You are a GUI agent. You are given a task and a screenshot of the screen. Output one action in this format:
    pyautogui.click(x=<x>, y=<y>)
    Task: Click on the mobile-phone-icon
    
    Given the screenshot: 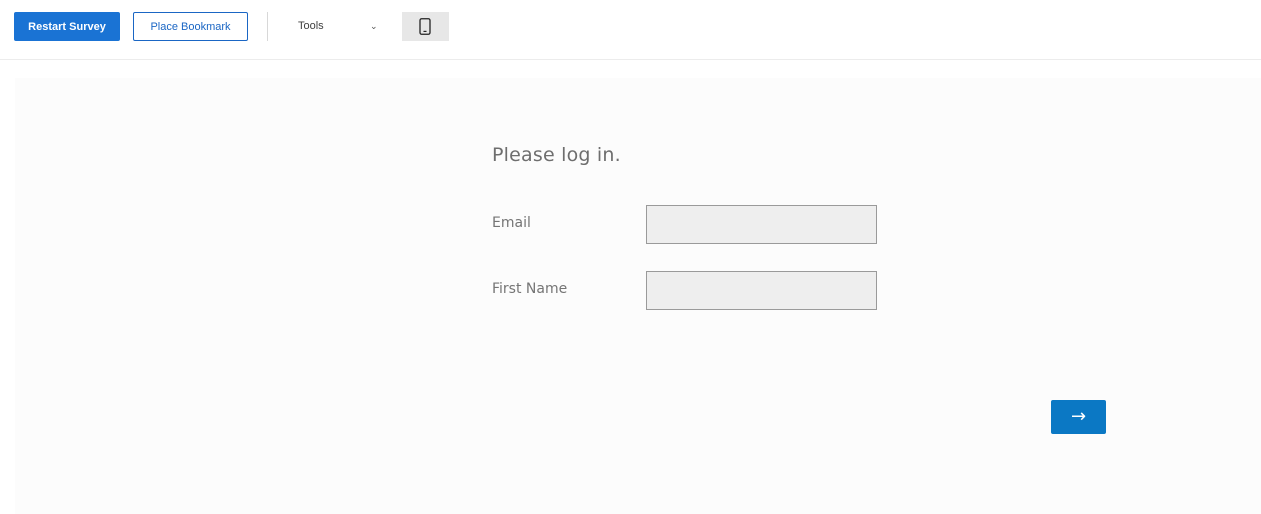 What is the action you would take?
    pyautogui.click(x=425, y=26)
    